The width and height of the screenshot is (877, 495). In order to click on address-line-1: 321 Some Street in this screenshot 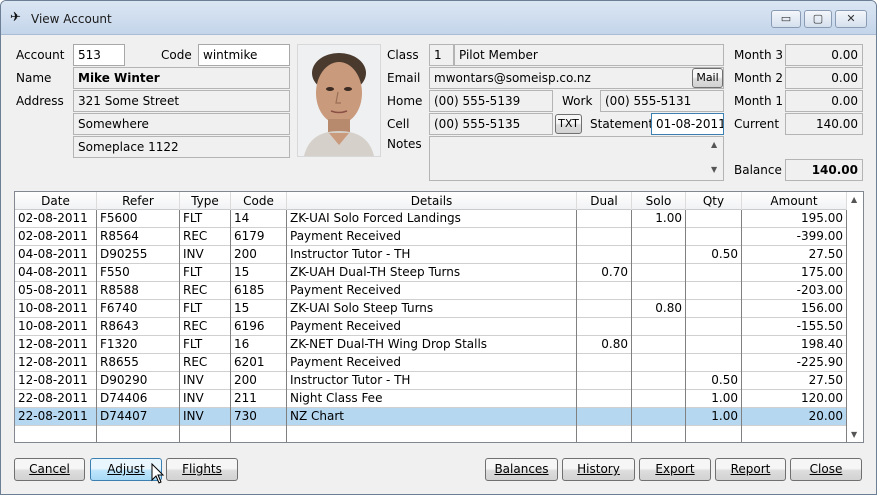, I will do `click(181, 101)`.